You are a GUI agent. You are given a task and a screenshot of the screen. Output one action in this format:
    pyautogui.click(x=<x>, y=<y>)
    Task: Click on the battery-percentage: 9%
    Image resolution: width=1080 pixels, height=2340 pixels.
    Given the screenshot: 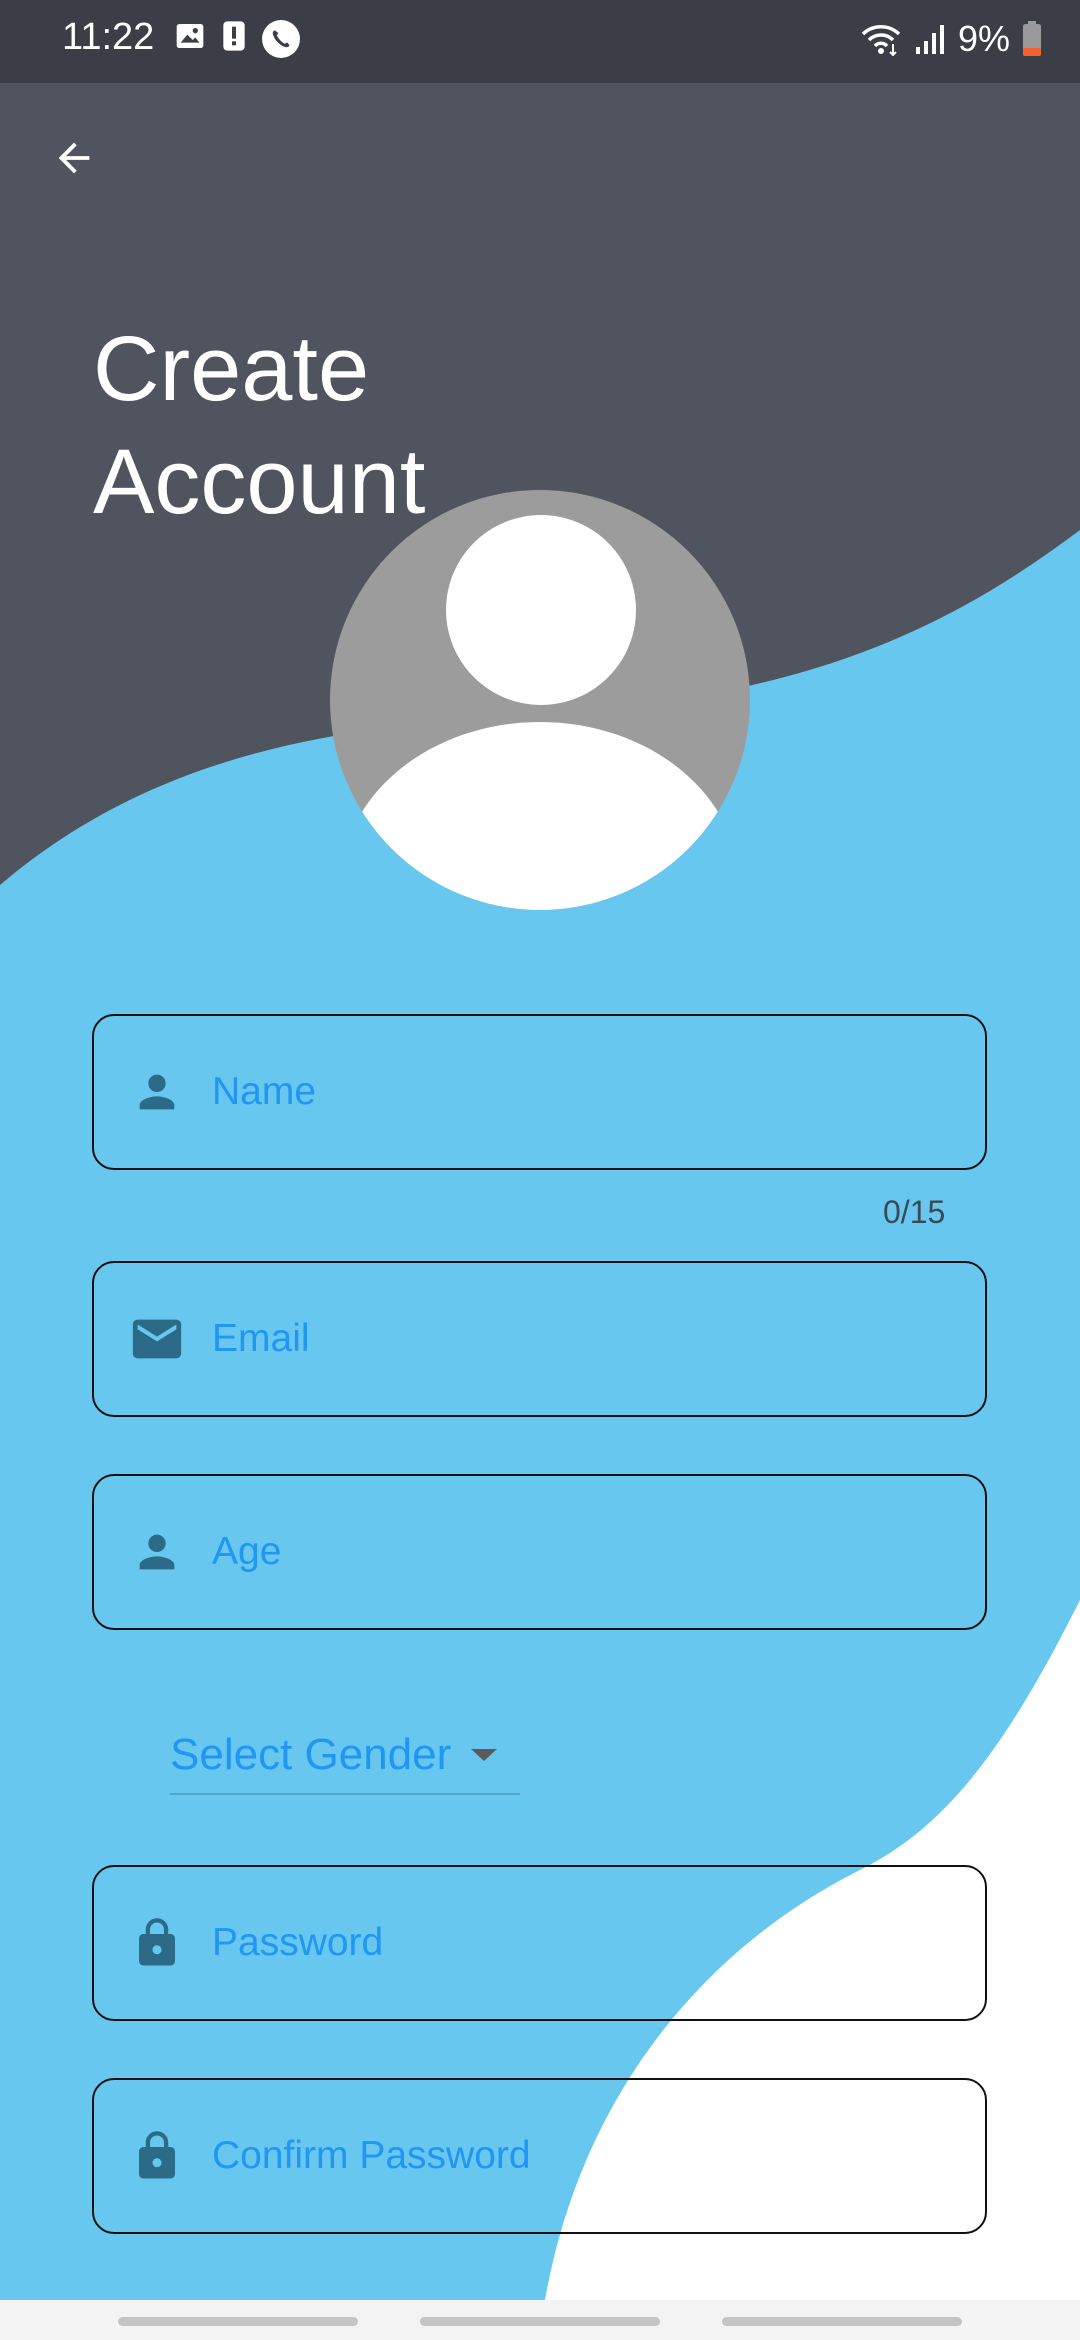 What is the action you would take?
    pyautogui.click(x=983, y=38)
    